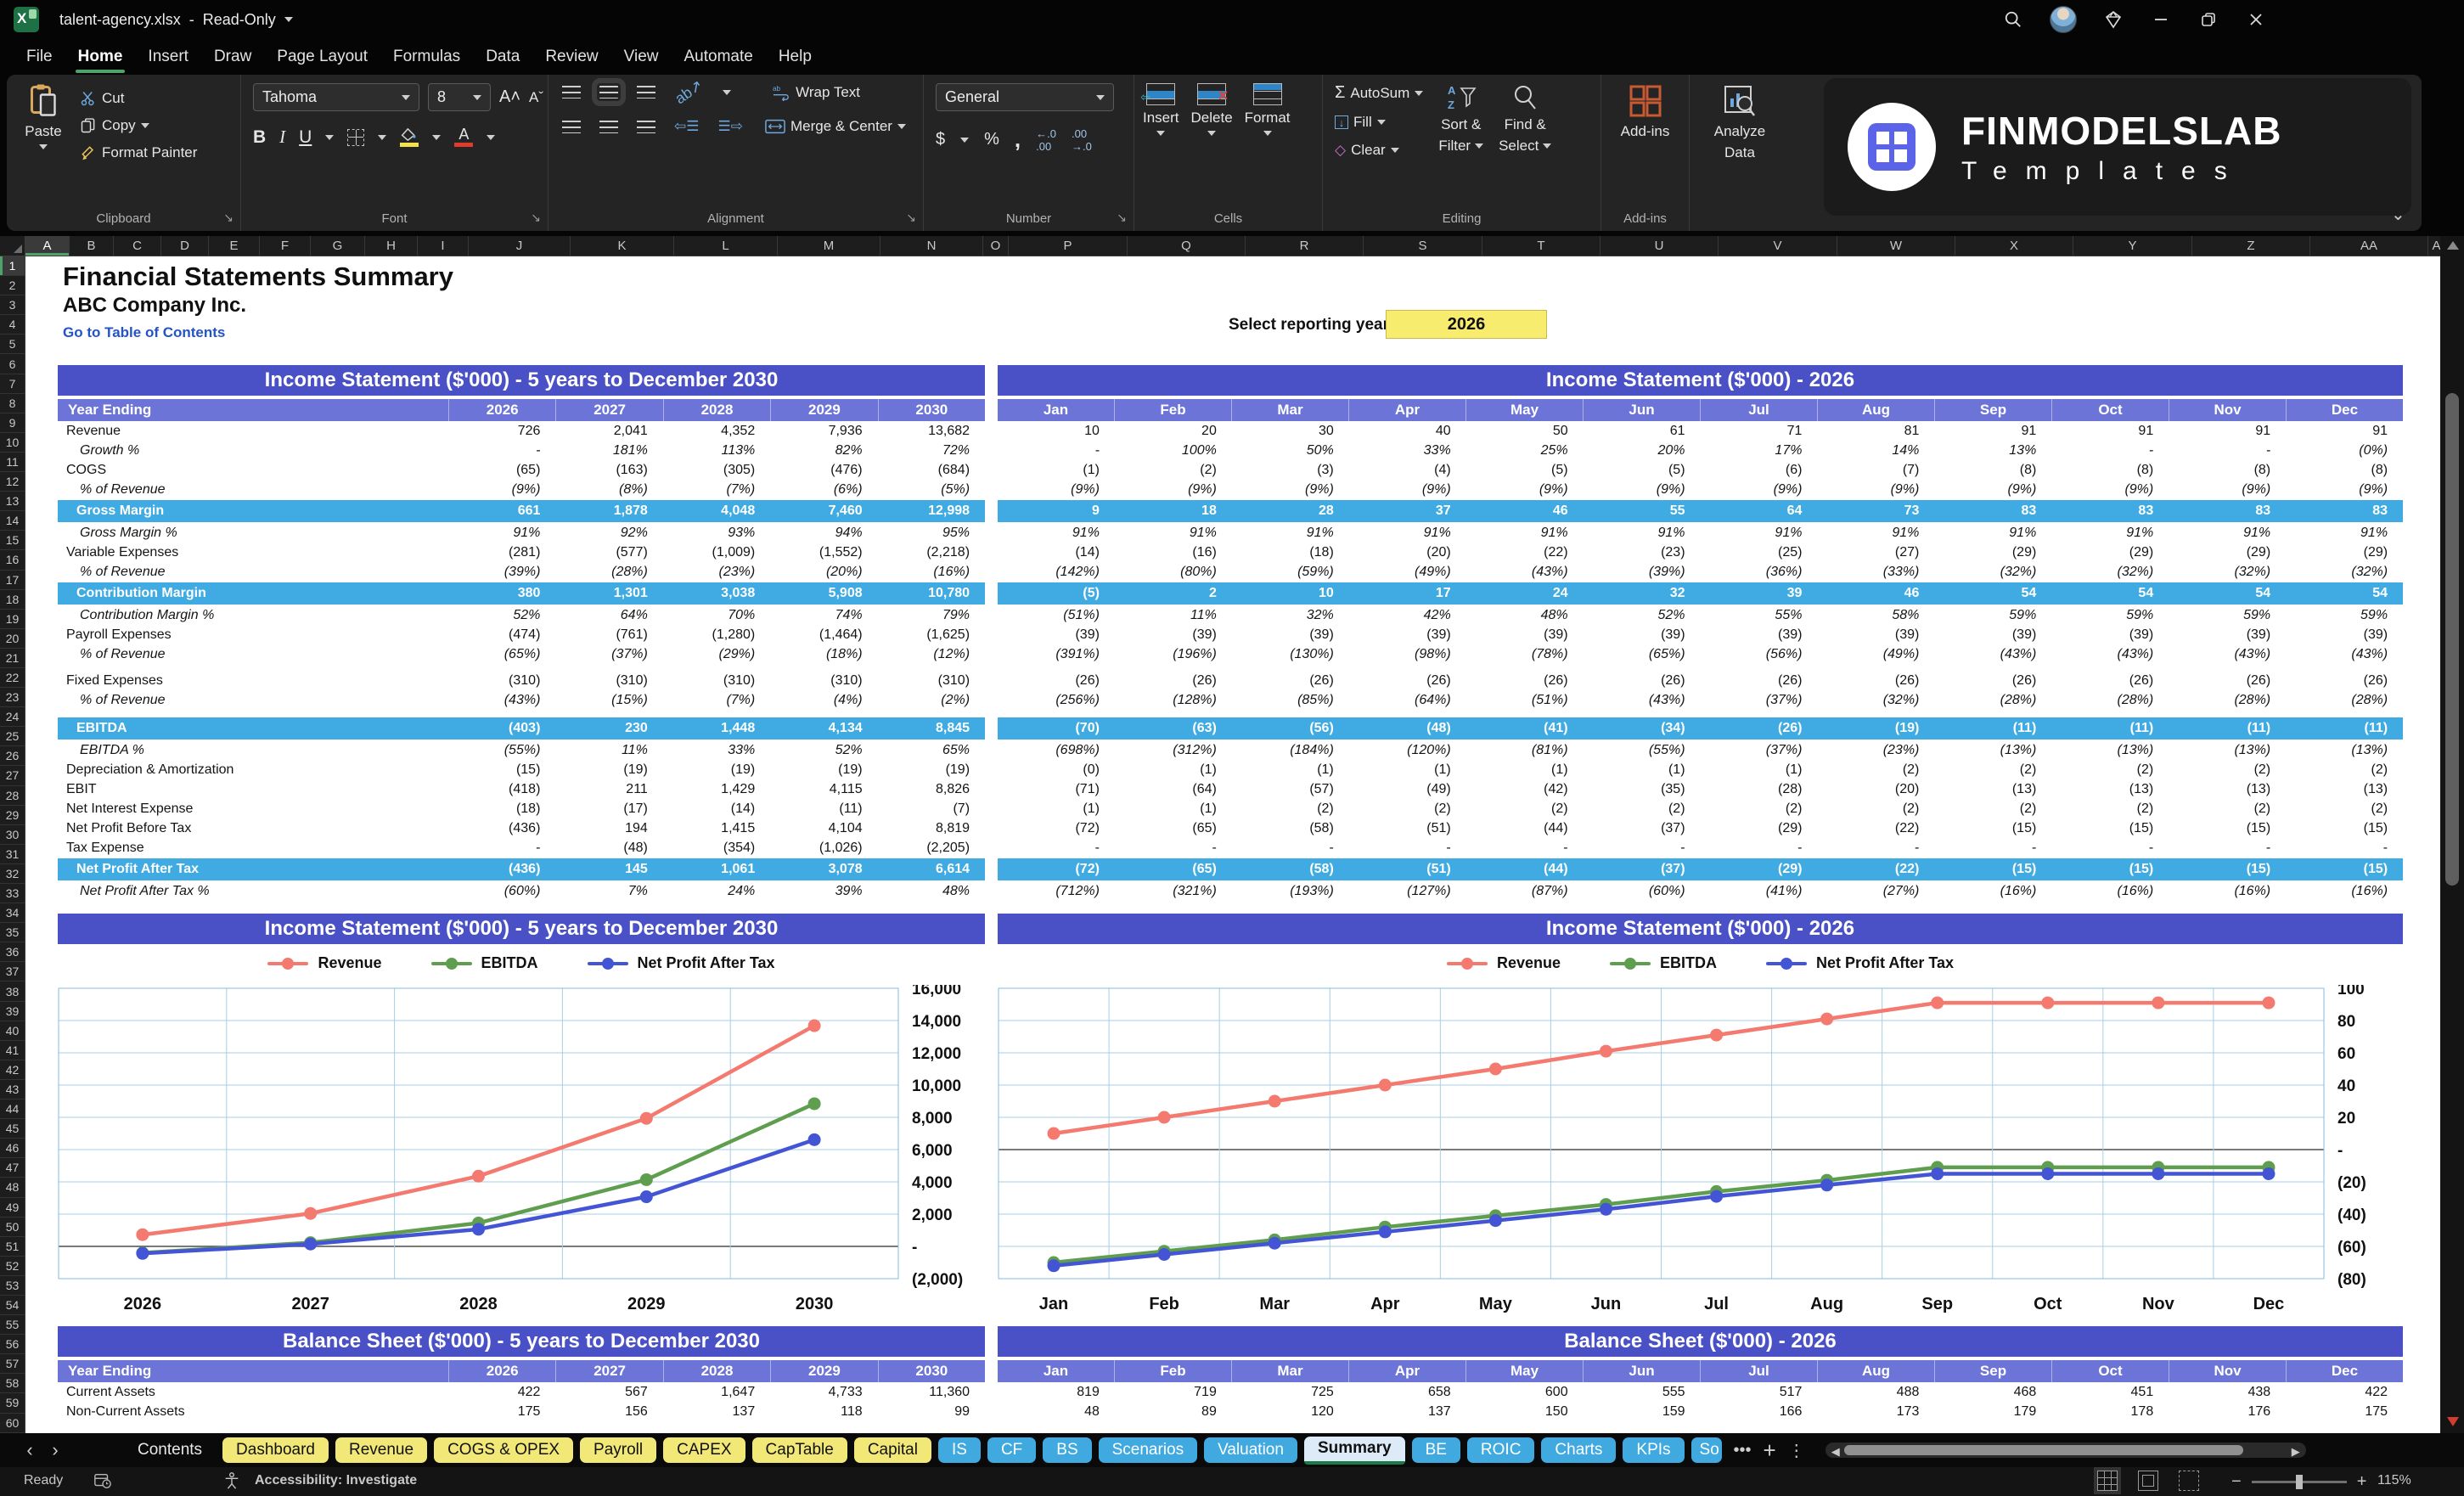 The width and height of the screenshot is (2464, 1496). I want to click on cell: 91%, so click(2344, 533).